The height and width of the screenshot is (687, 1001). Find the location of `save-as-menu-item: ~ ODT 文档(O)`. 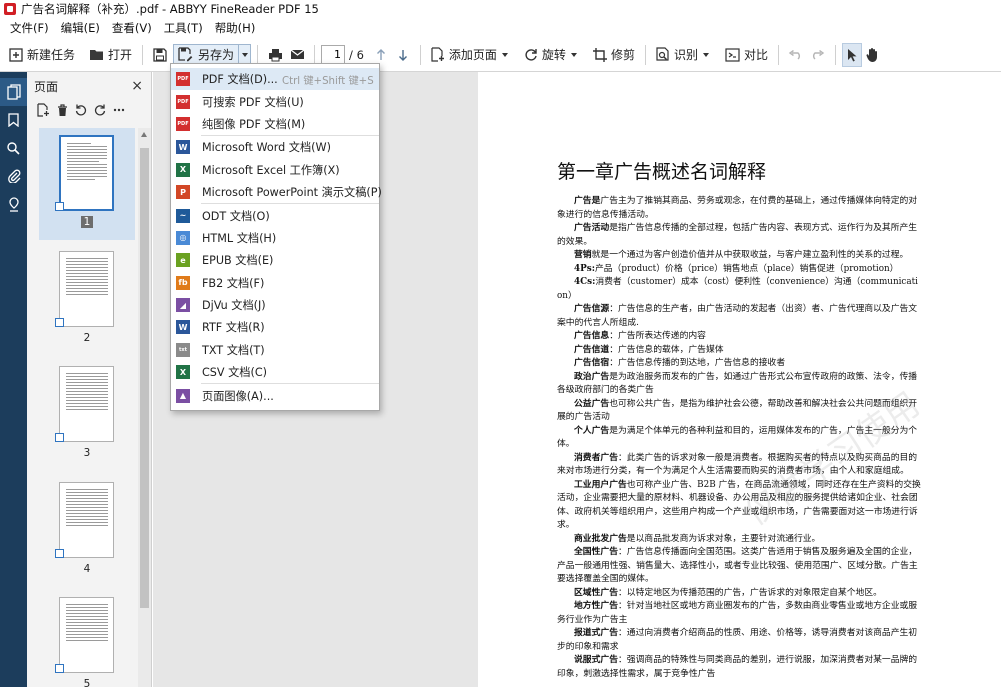

save-as-menu-item: ~ ODT 文档(O) is located at coordinates (275, 215).